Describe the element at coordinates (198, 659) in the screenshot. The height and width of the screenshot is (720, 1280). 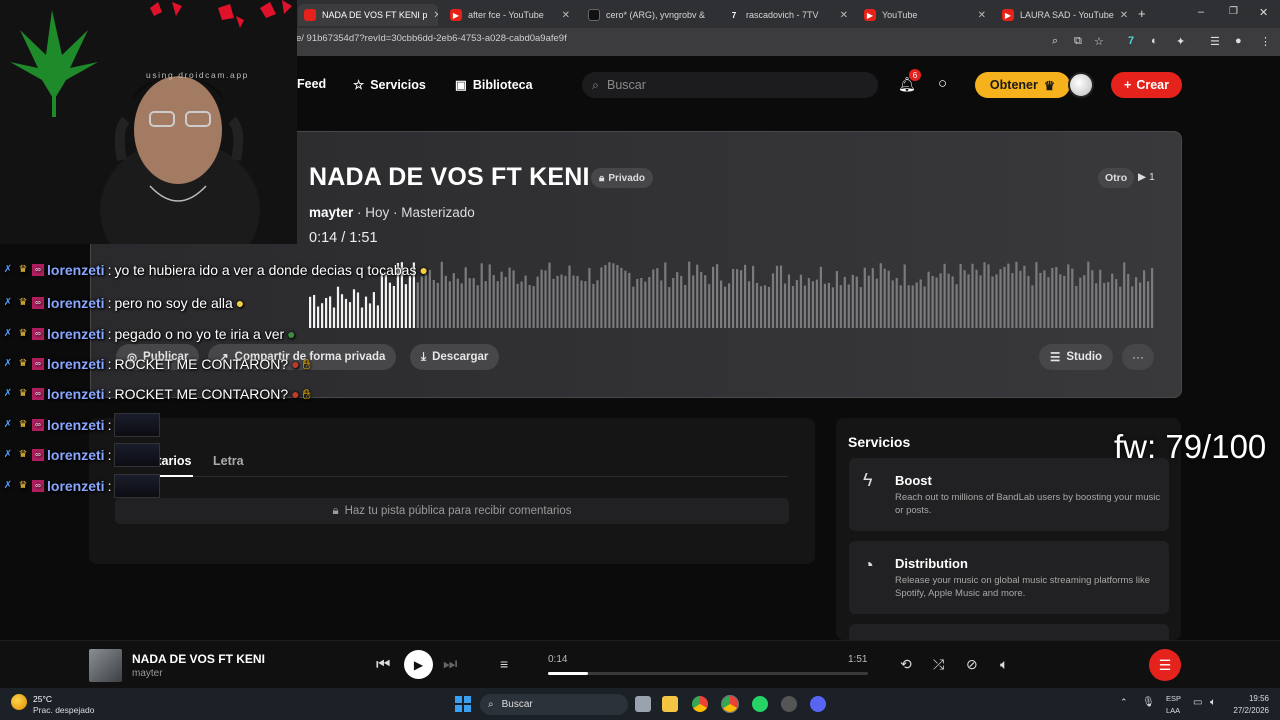
I see `player-track-title: NADA DE VOS FT KENI` at that location.